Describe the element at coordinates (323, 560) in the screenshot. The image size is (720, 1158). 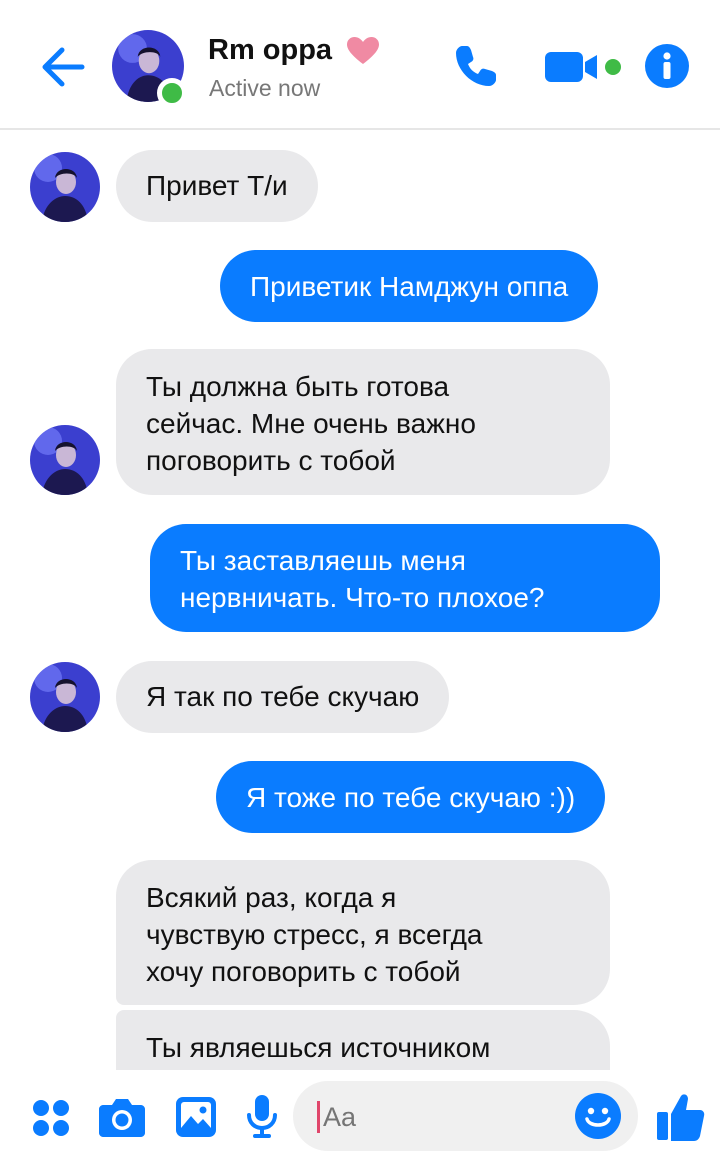
I see `message-line: Ты заставляешь меня` at that location.